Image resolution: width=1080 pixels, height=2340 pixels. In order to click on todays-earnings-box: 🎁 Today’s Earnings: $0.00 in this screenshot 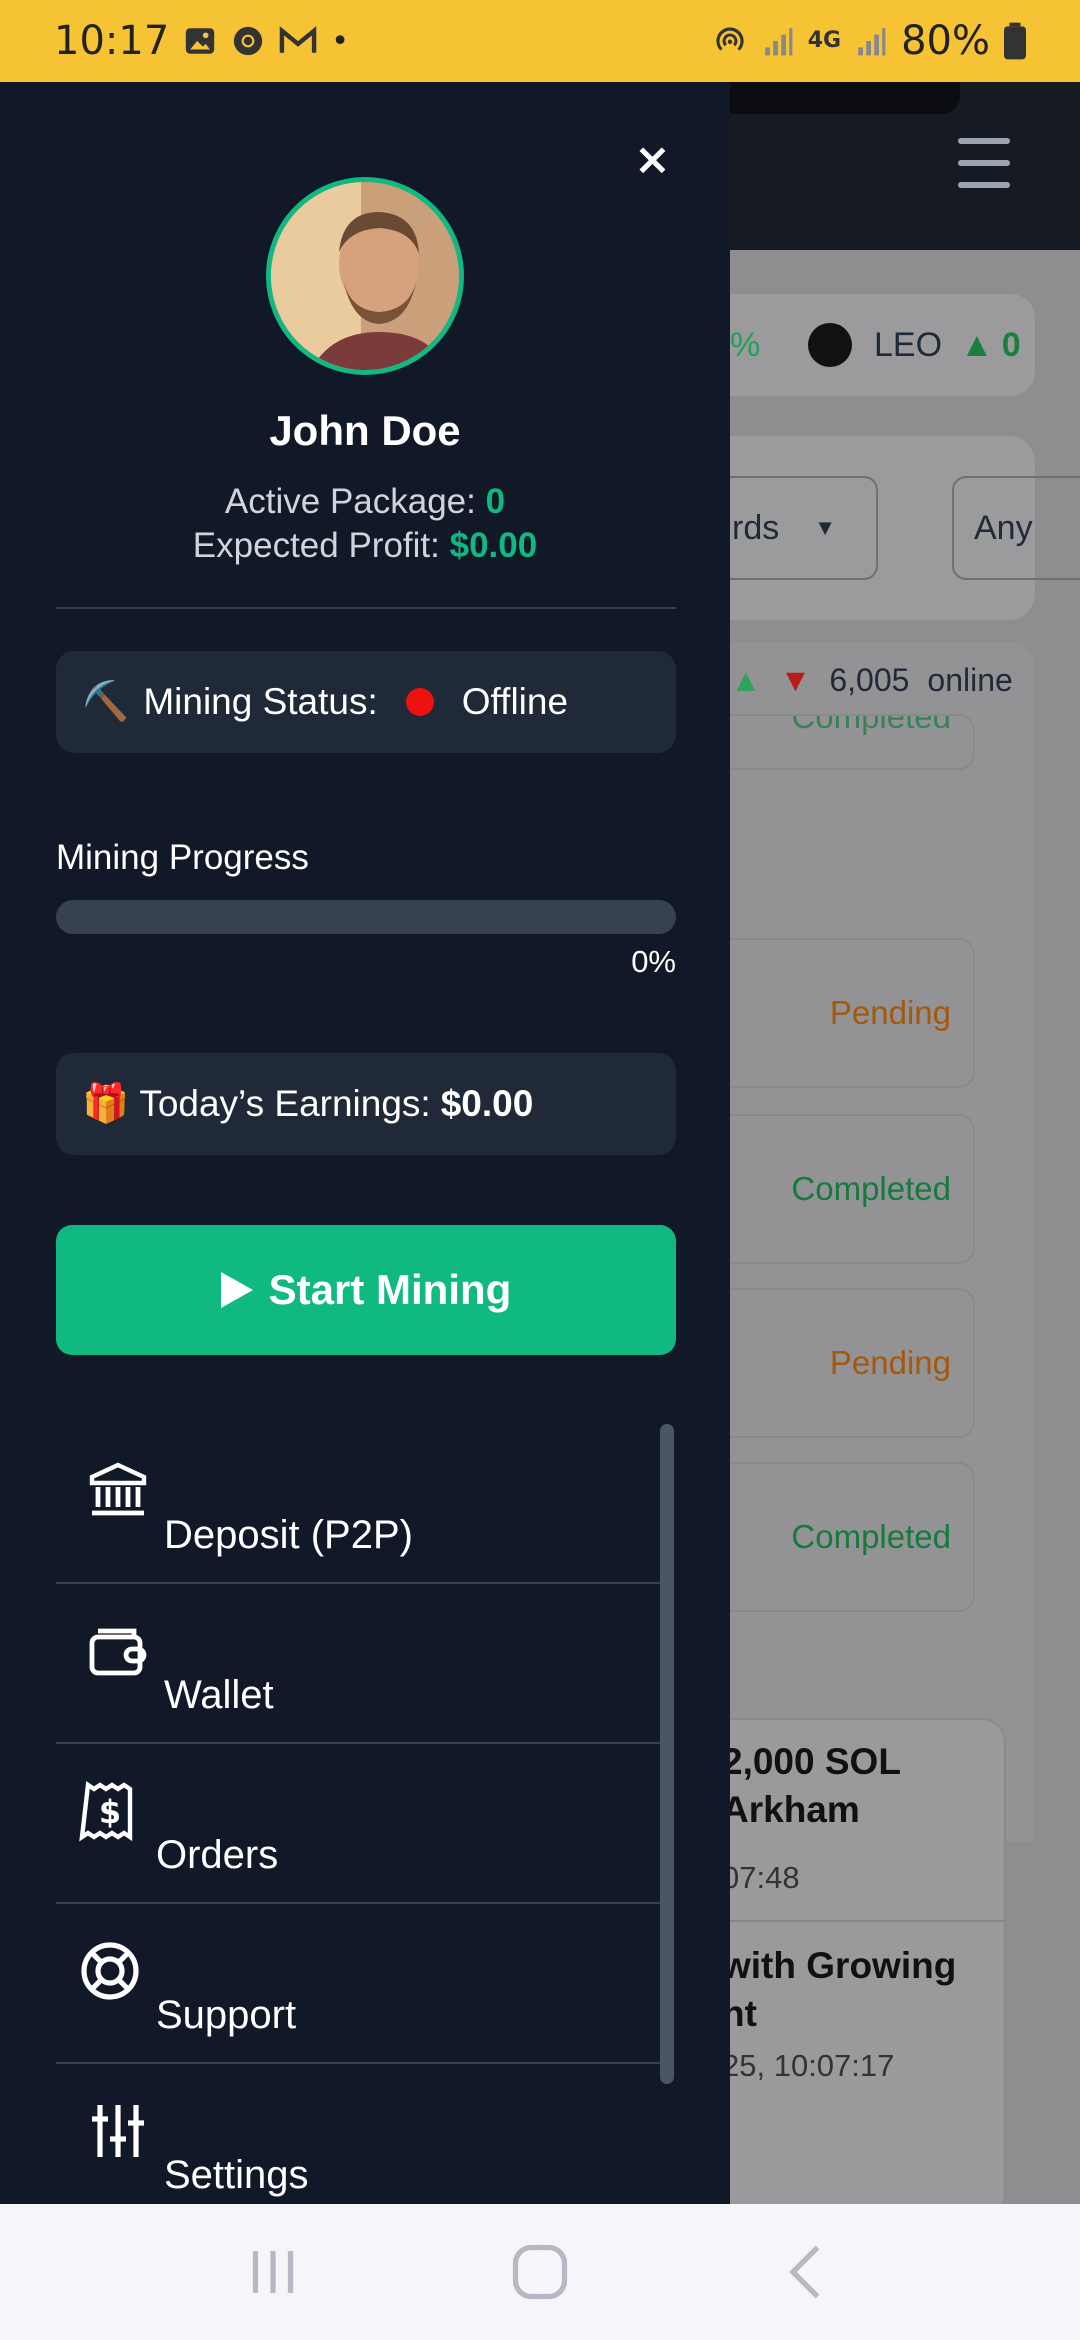, I will do `click(366, 1104)`.